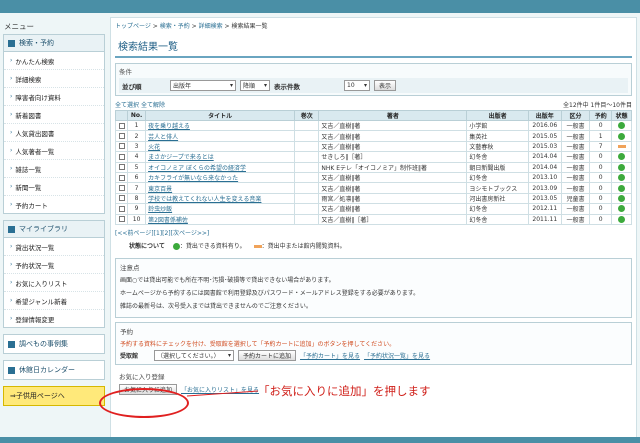  I want to click on sidebar-item-favorites: › お気に入りリスト, so click(54, 283).